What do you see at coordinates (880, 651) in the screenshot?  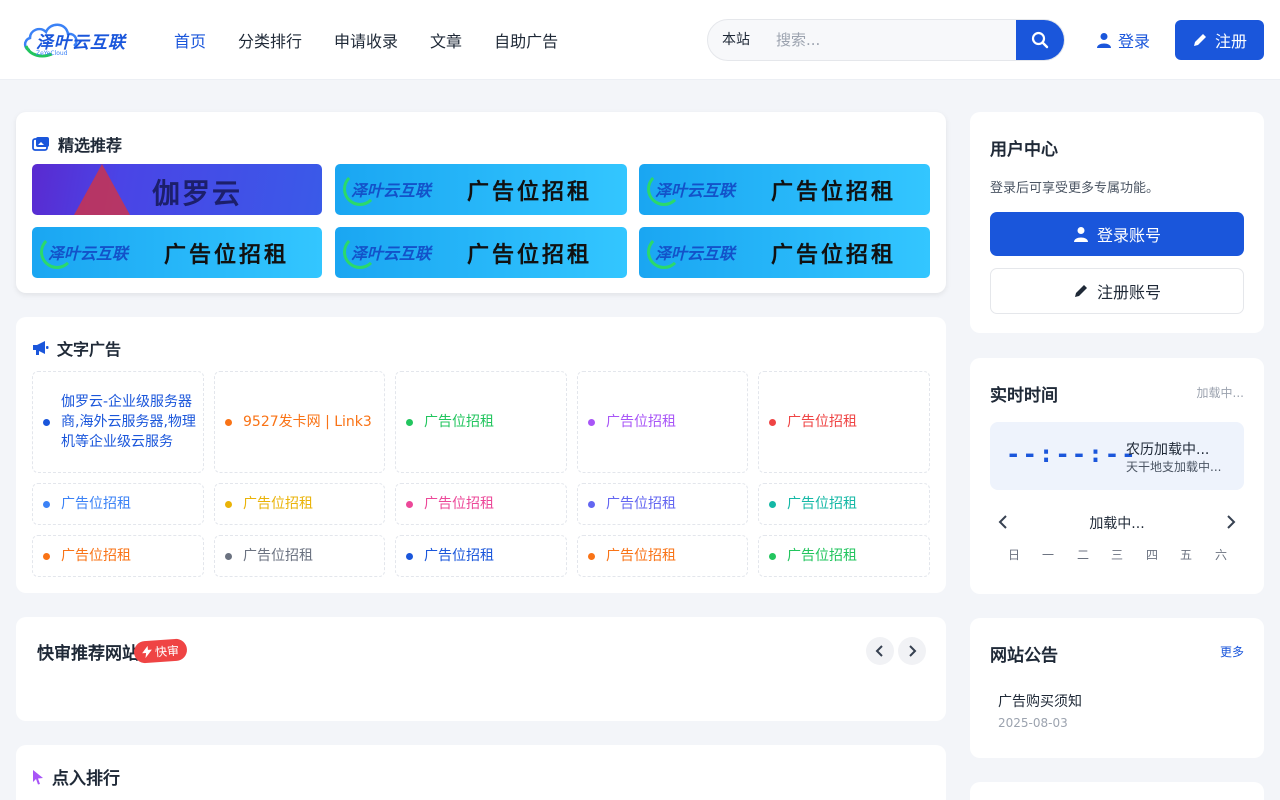 I see `carousel-prev-button` at bounding box center [880, 651].